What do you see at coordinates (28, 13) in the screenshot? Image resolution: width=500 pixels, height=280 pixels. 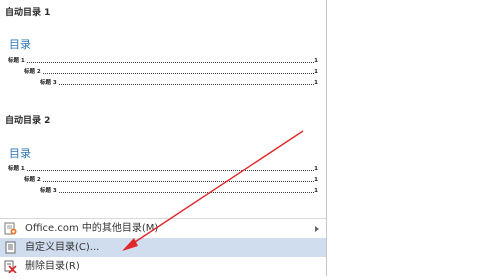 I see `gallery-section-title: 自动目录 1` at bounding box center [28, 13].